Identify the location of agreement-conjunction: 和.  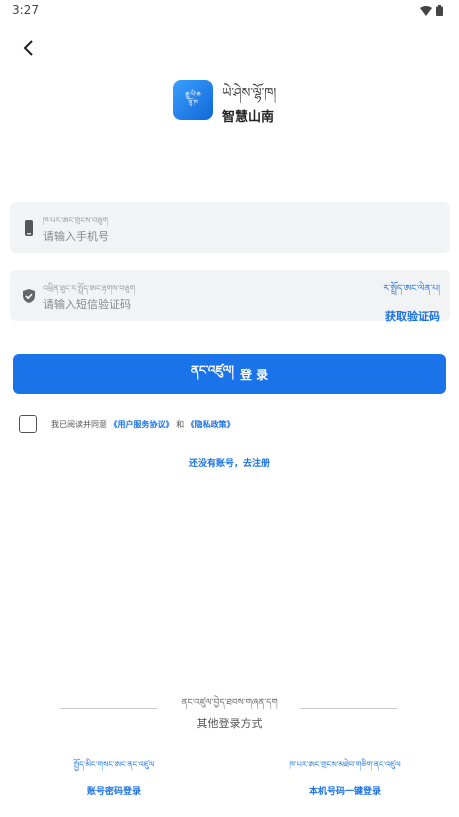
(180, 424).